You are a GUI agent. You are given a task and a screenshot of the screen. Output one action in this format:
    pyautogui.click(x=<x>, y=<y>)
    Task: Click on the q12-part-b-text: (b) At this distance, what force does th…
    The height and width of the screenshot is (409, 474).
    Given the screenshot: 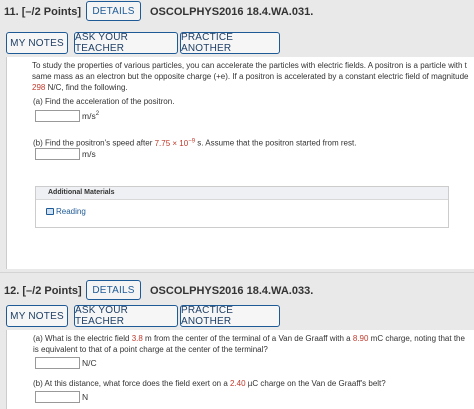 What is the action you would take?
    pyautogui.click(x=209, y=383)
    